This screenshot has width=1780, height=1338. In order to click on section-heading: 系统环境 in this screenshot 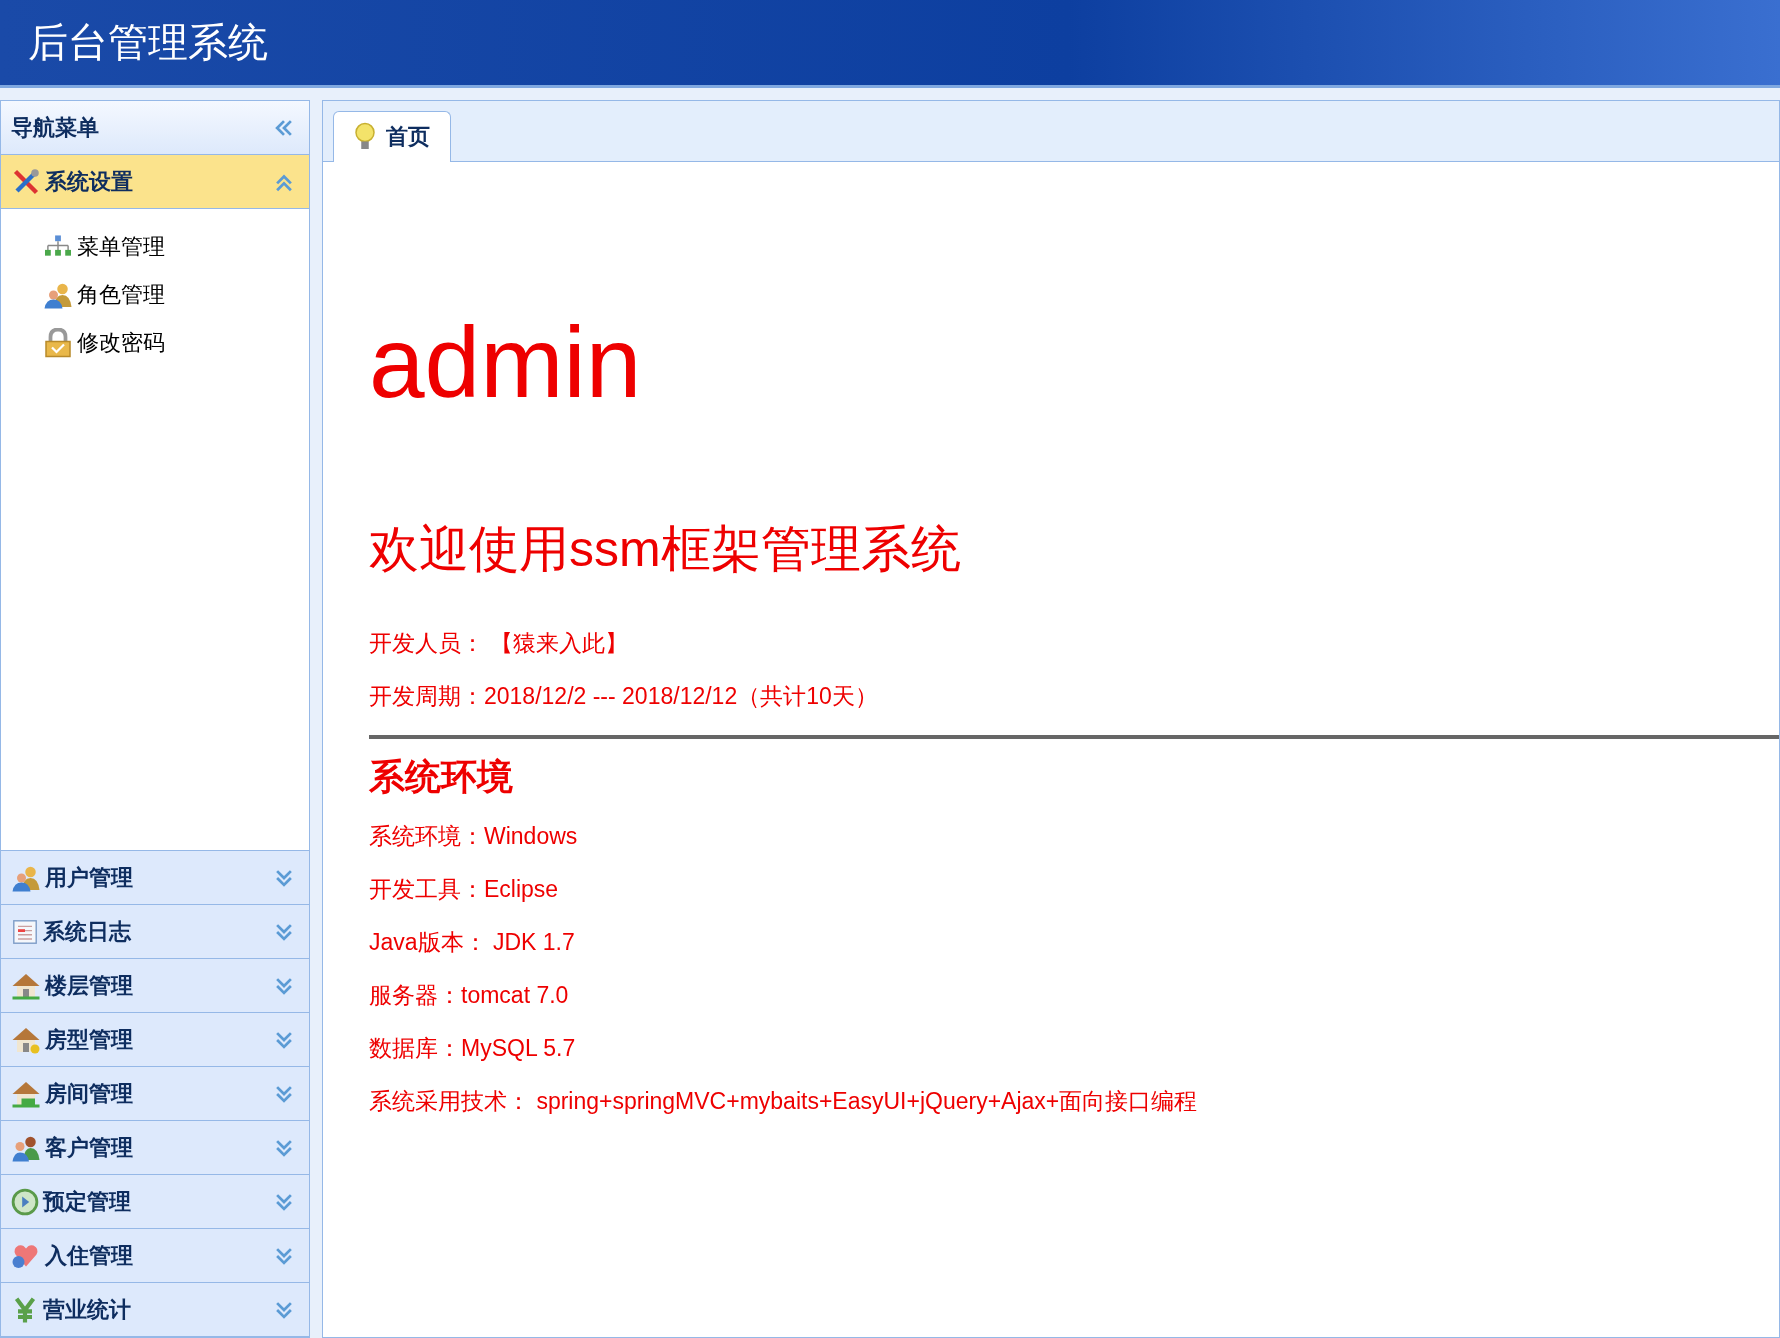, I will do `click(441, 777)`.